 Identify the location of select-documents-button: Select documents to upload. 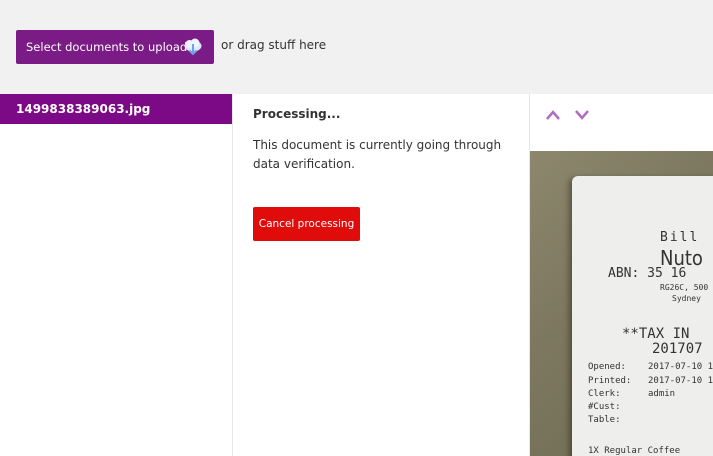
(115, 47).